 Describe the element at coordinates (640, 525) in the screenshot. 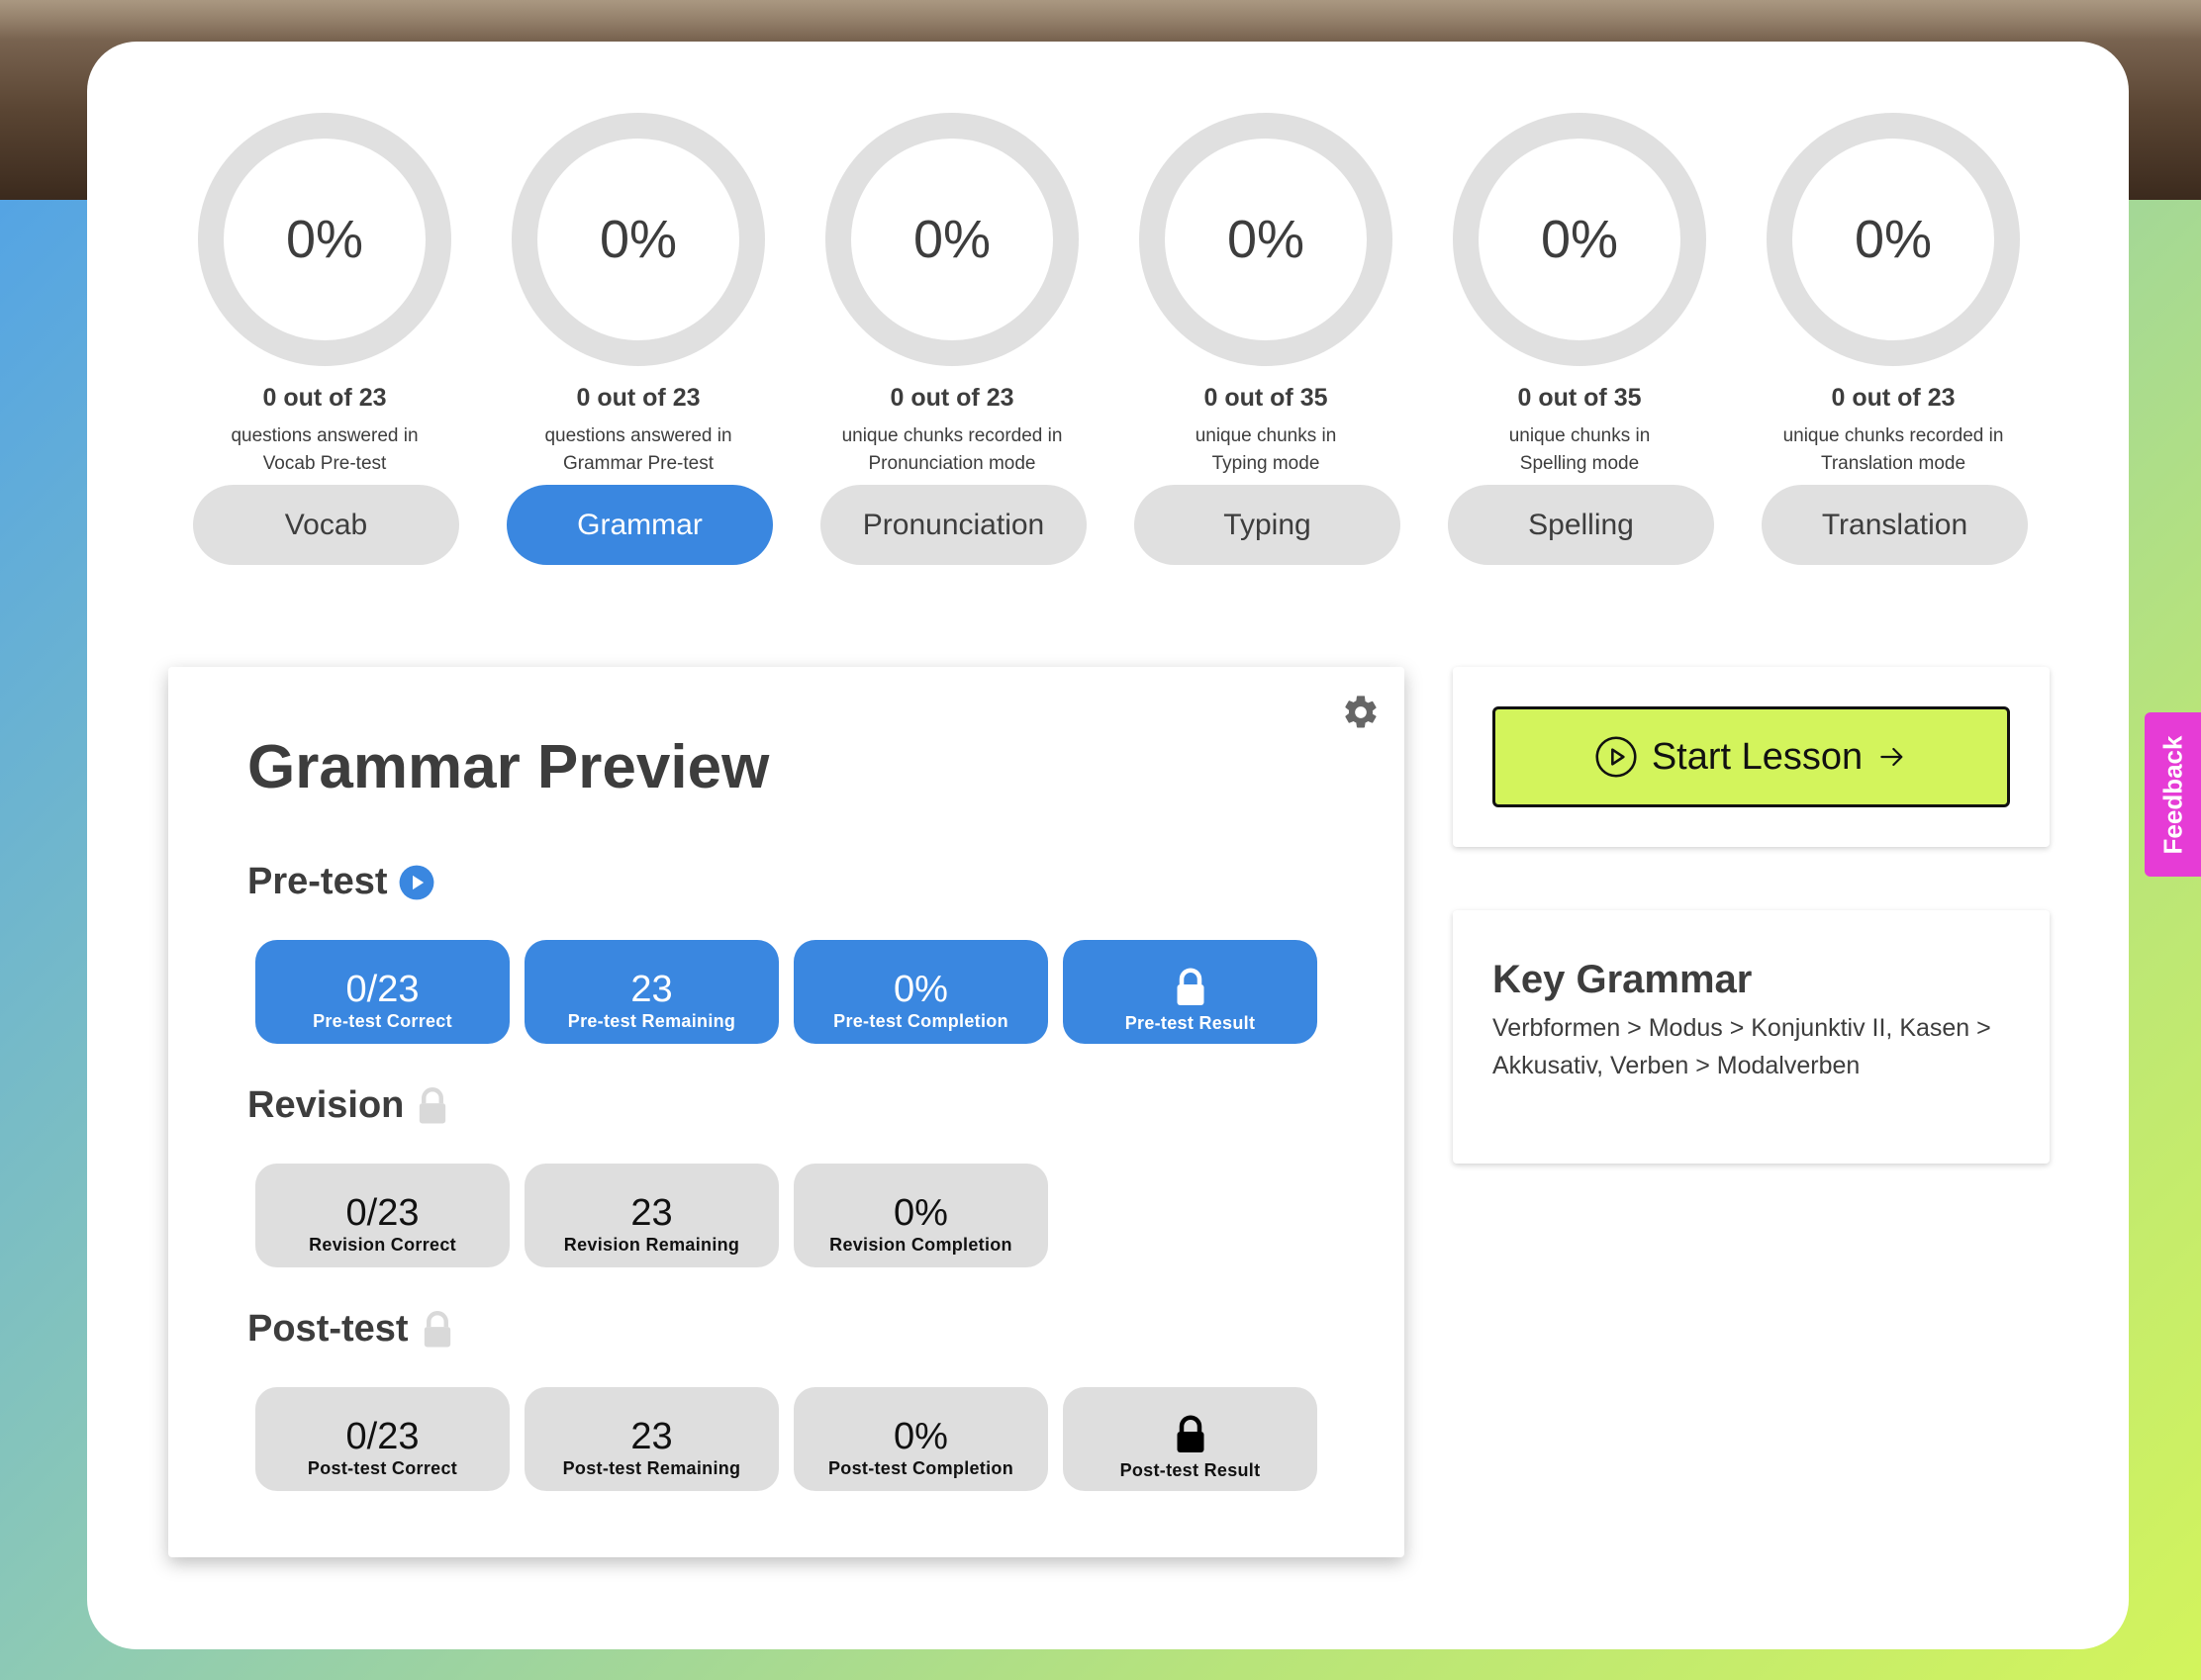

I see `mode-button-grammar: Grammar` at that location.